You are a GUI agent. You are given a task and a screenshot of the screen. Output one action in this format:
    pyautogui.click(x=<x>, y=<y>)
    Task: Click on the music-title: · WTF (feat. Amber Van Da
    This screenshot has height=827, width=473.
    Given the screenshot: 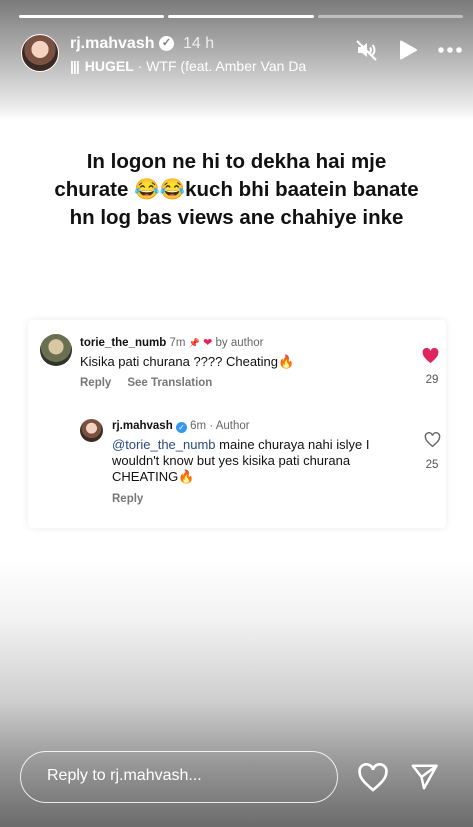 What is the action you would take?
    pyautogui.click(x=222, y=66)
    